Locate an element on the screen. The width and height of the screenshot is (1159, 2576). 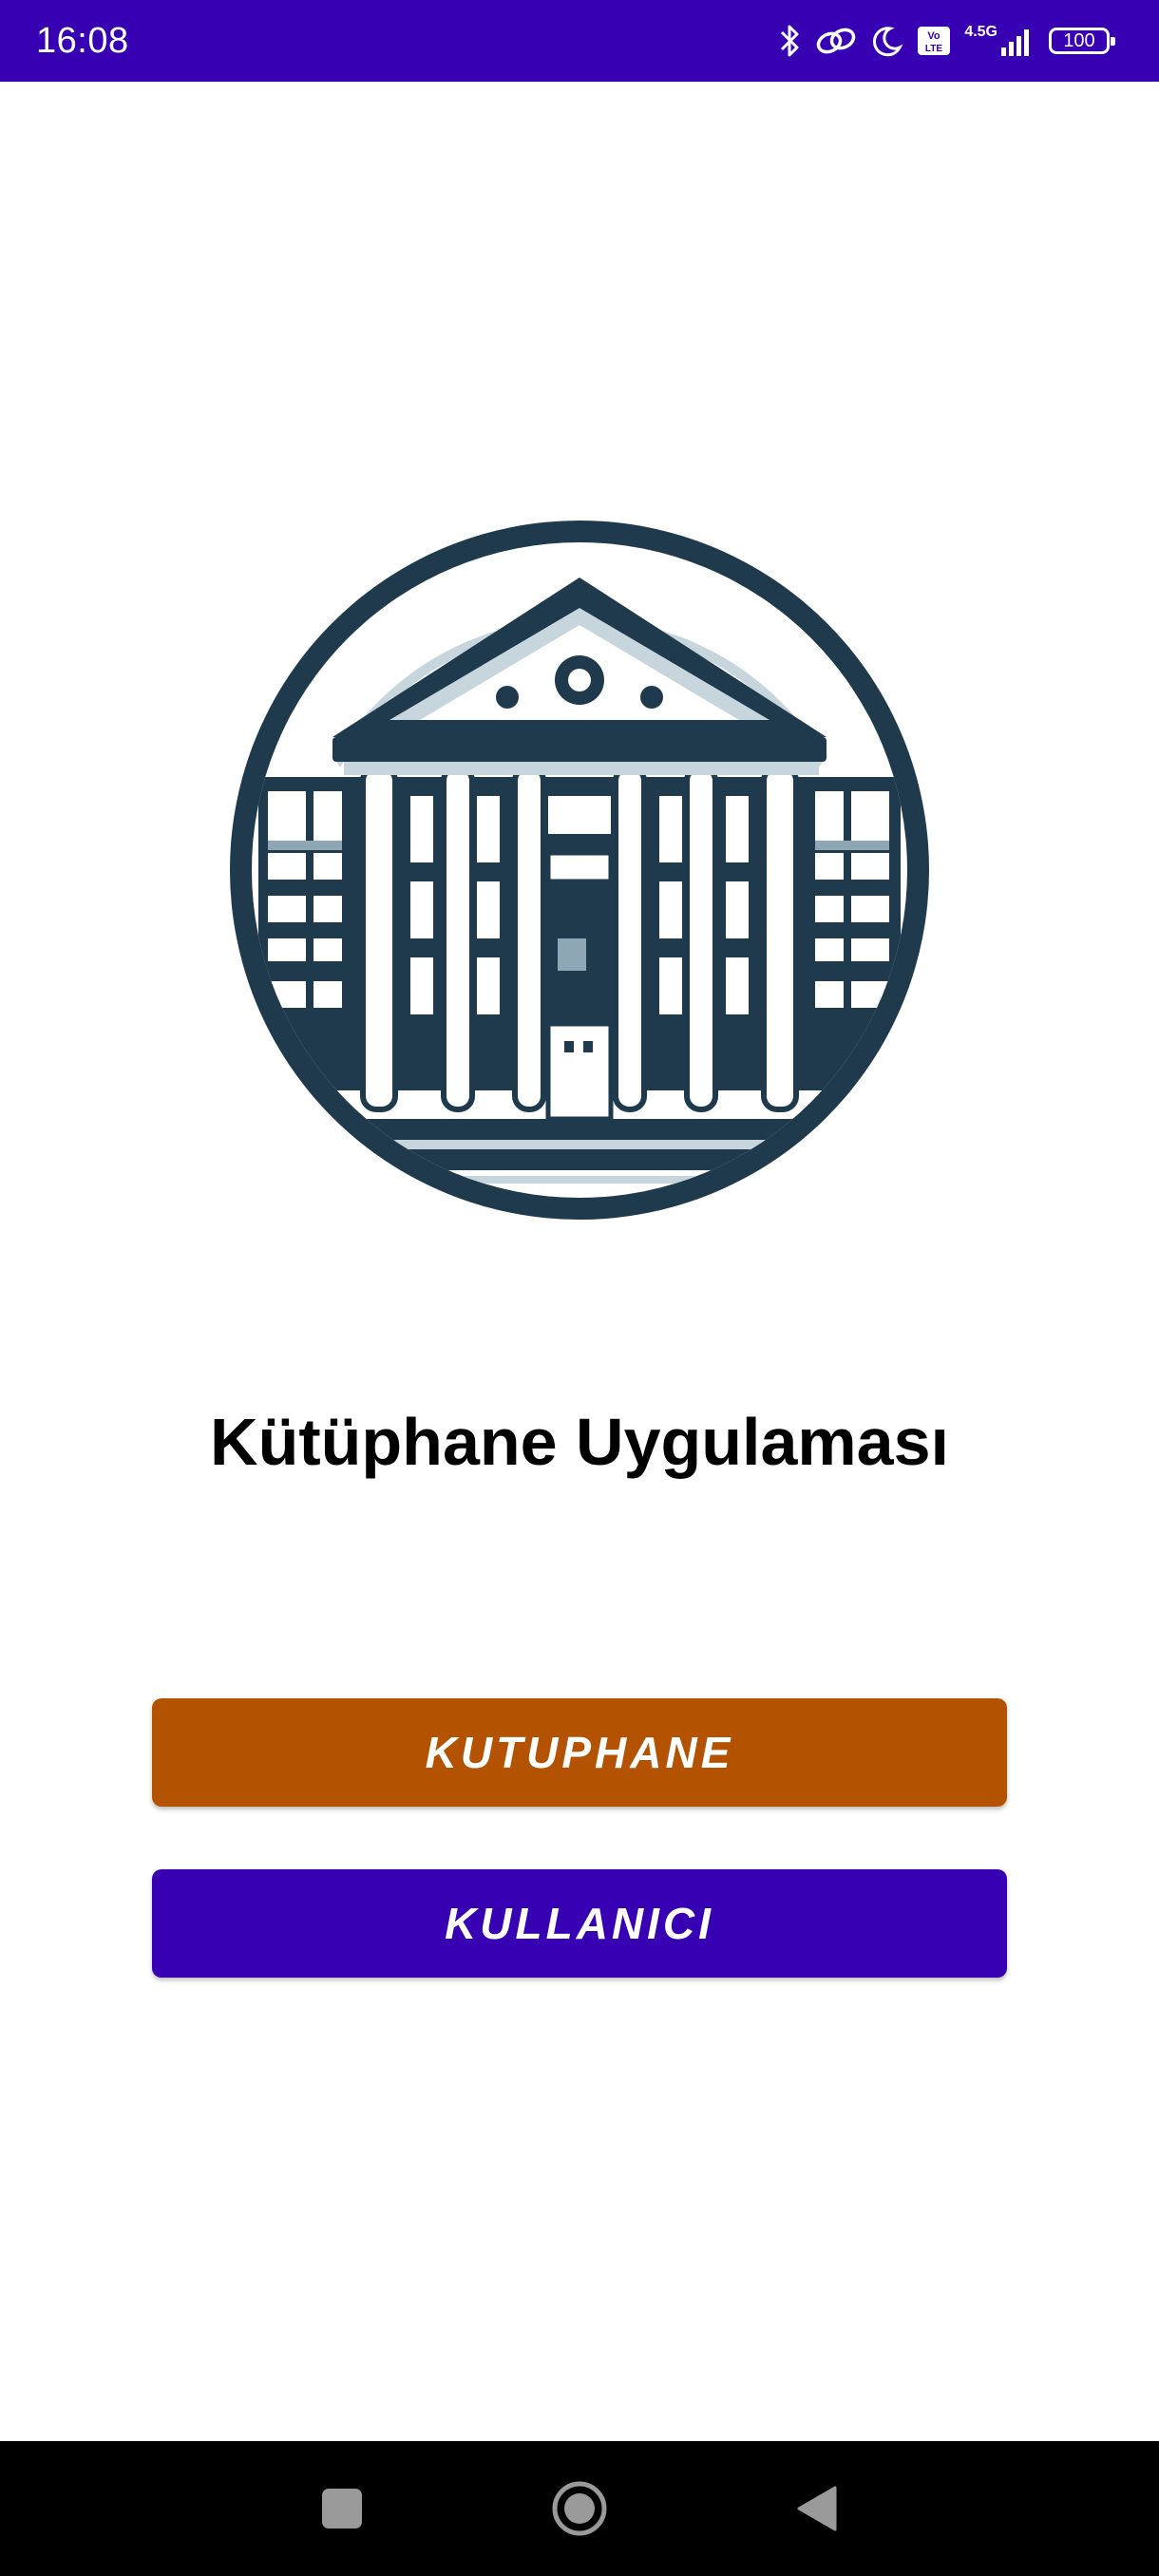
network-type-label: 4.5G is located at coordinates (981, 32).